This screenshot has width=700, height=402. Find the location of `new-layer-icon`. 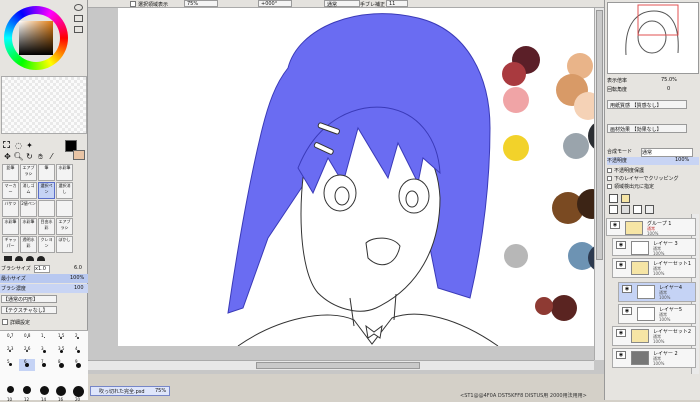

new-layer-icon is located at coordinates (613, 198).